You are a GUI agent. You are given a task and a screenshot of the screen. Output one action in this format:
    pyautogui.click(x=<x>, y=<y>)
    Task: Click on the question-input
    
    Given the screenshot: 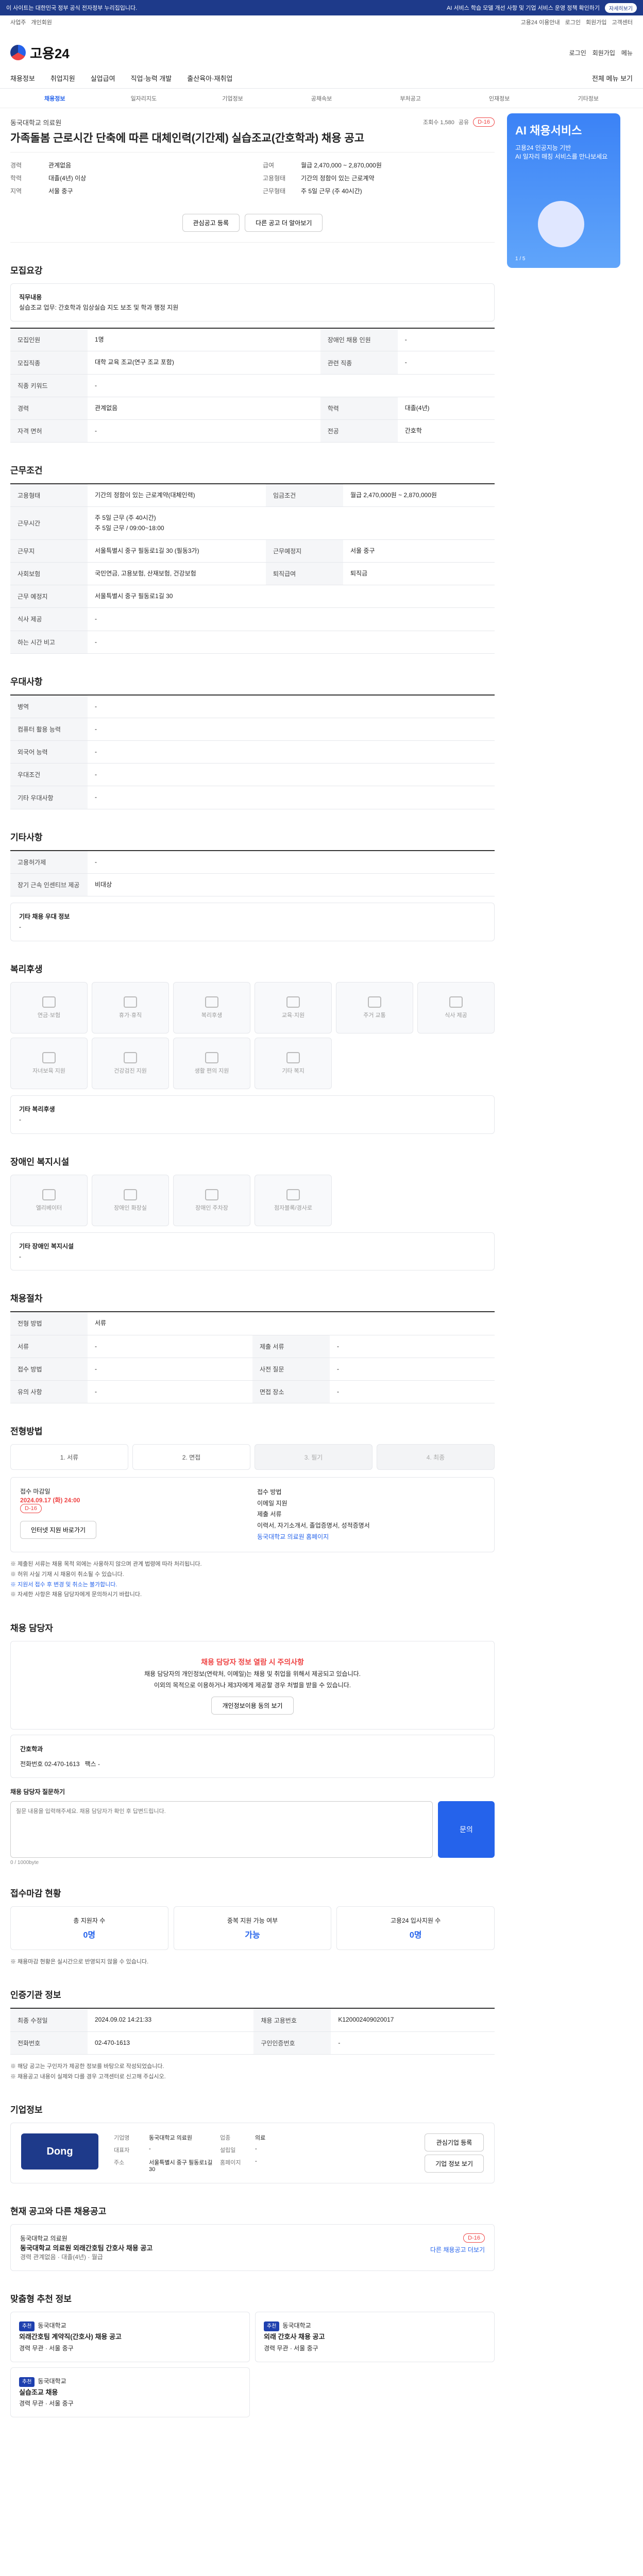 What is the action you would take?
    pyautogui.click(x=221, y=1830)
    